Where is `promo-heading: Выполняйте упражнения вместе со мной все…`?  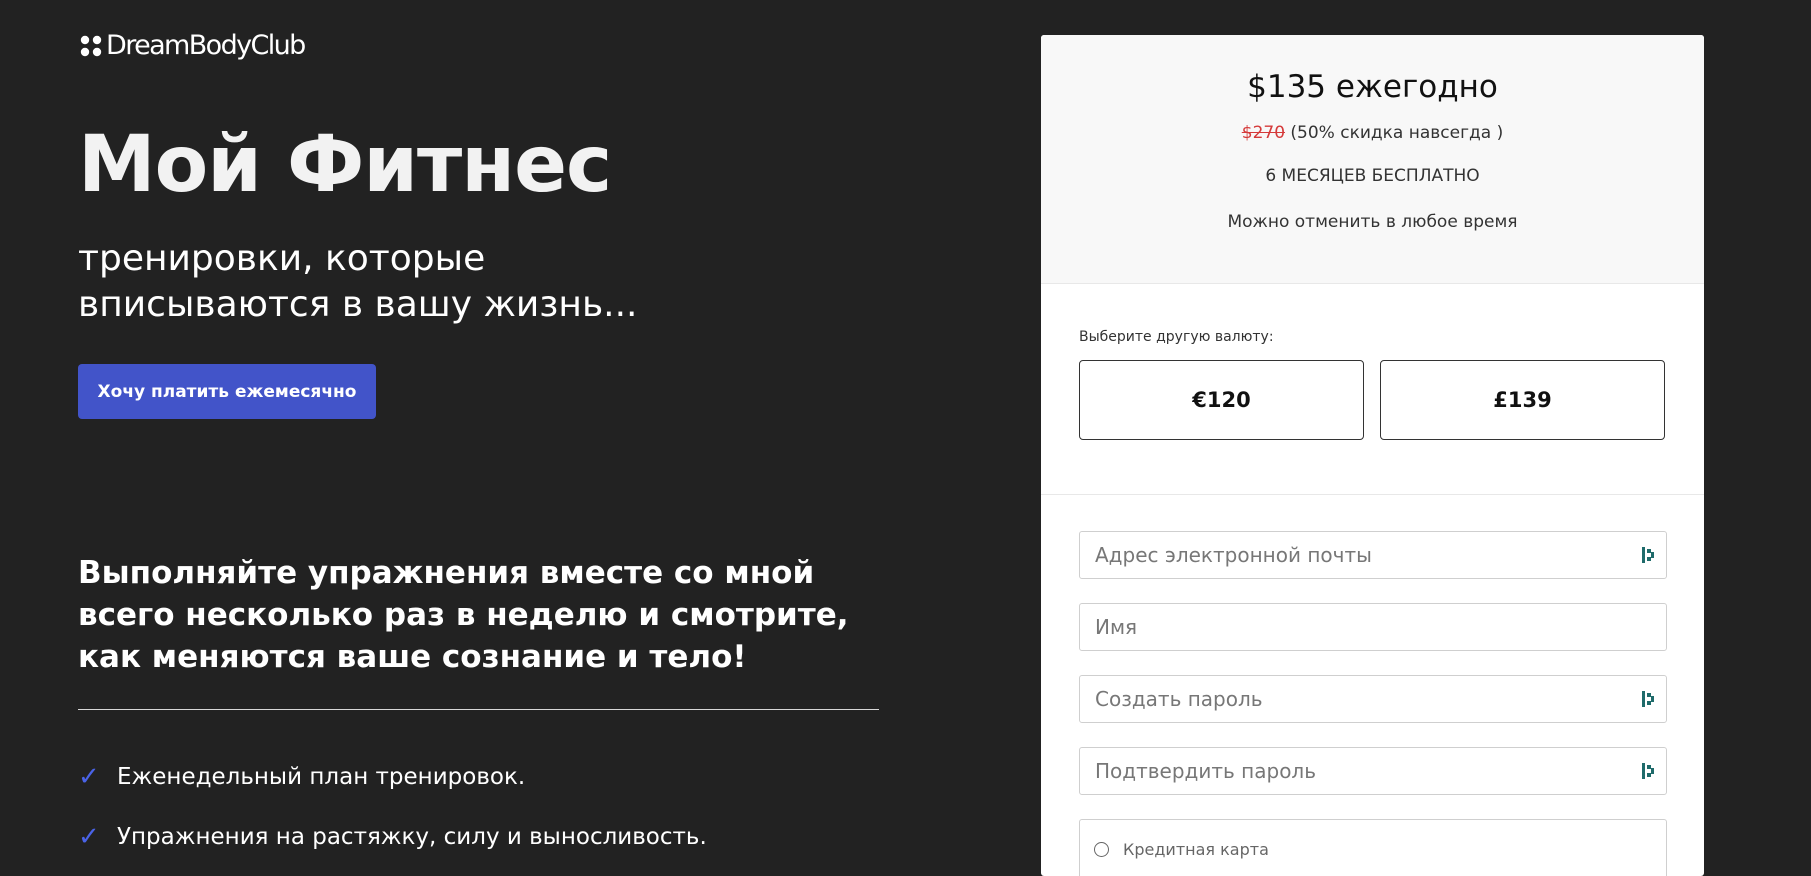
promo-heading: Выполняйте упражнения вместе со мной все… is located at coordinates (463, 615).